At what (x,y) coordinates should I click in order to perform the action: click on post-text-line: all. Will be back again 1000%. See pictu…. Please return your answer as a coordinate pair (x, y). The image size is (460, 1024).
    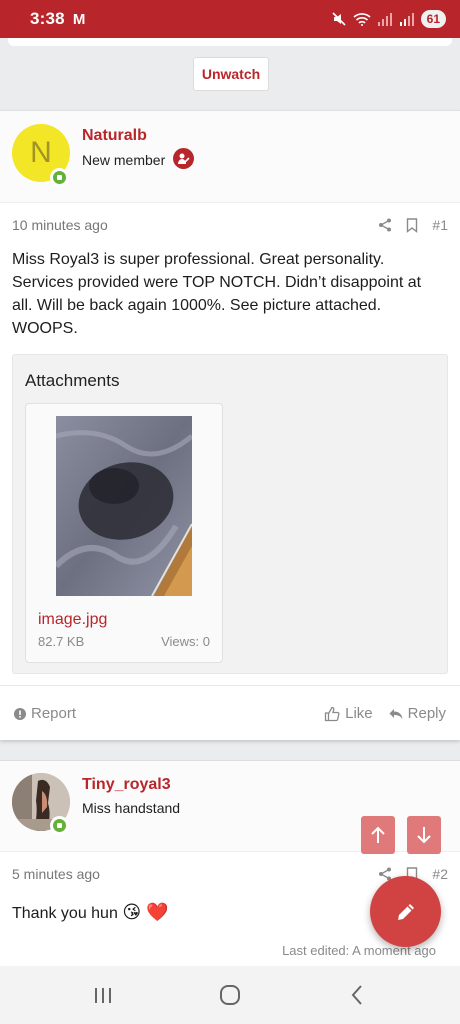
    Looking at the image, I should click on (197, 305).